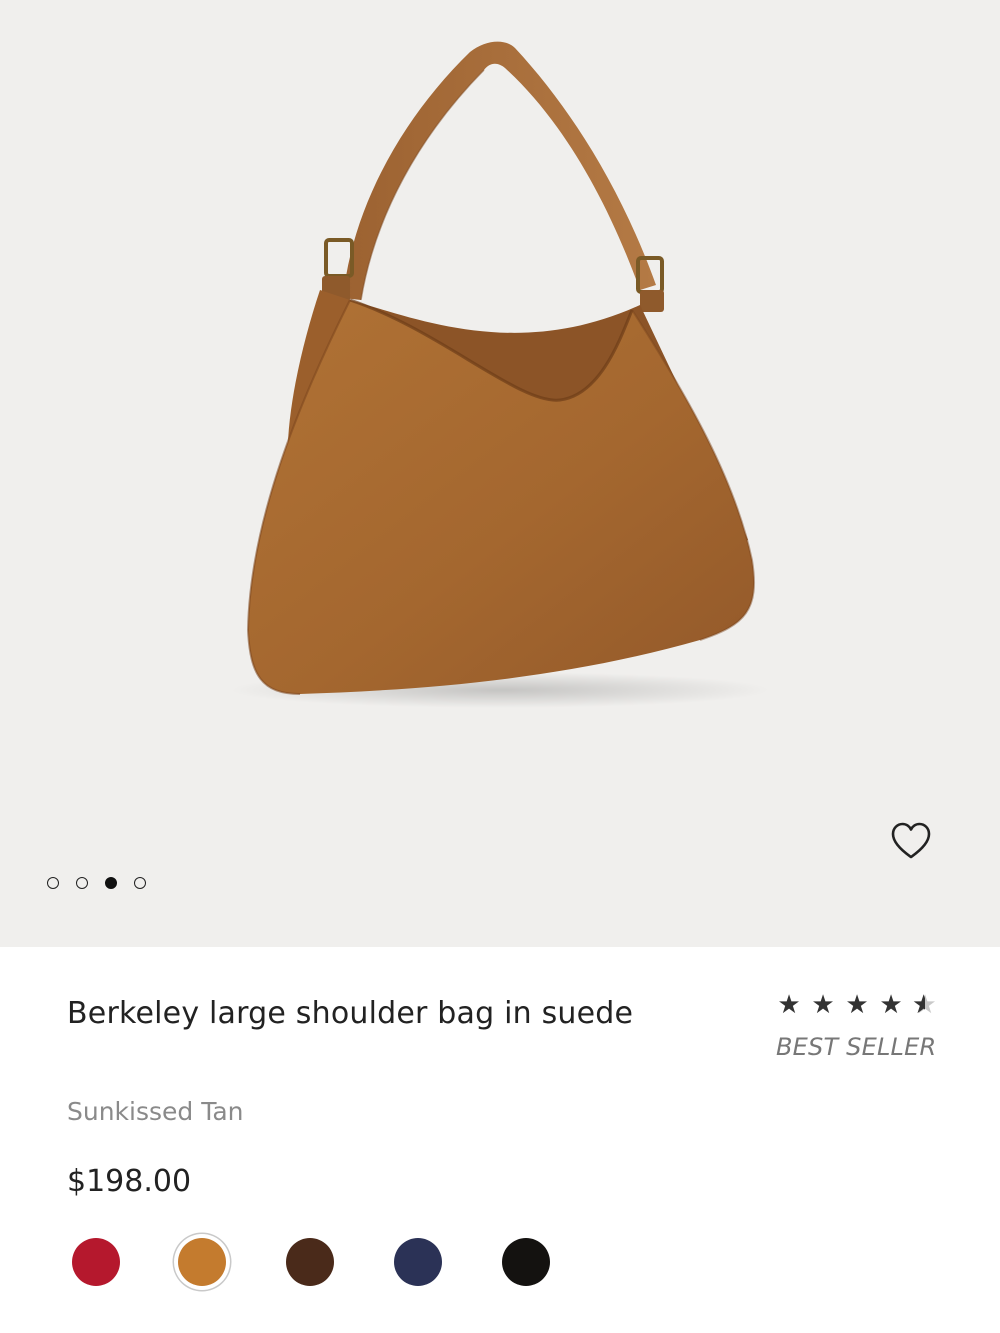  I want to click on product-title: Berkeley large shoulder bag in suede, so click(350, 1013).